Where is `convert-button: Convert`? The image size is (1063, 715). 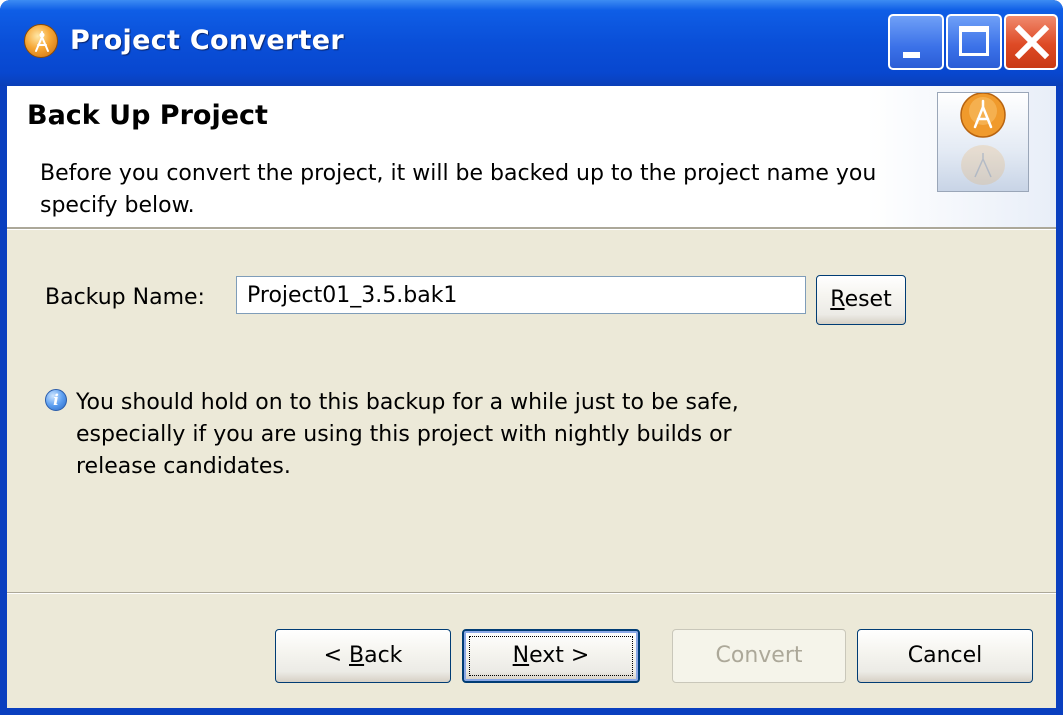 convert-button: Convert is located at coordinates (759, 656).